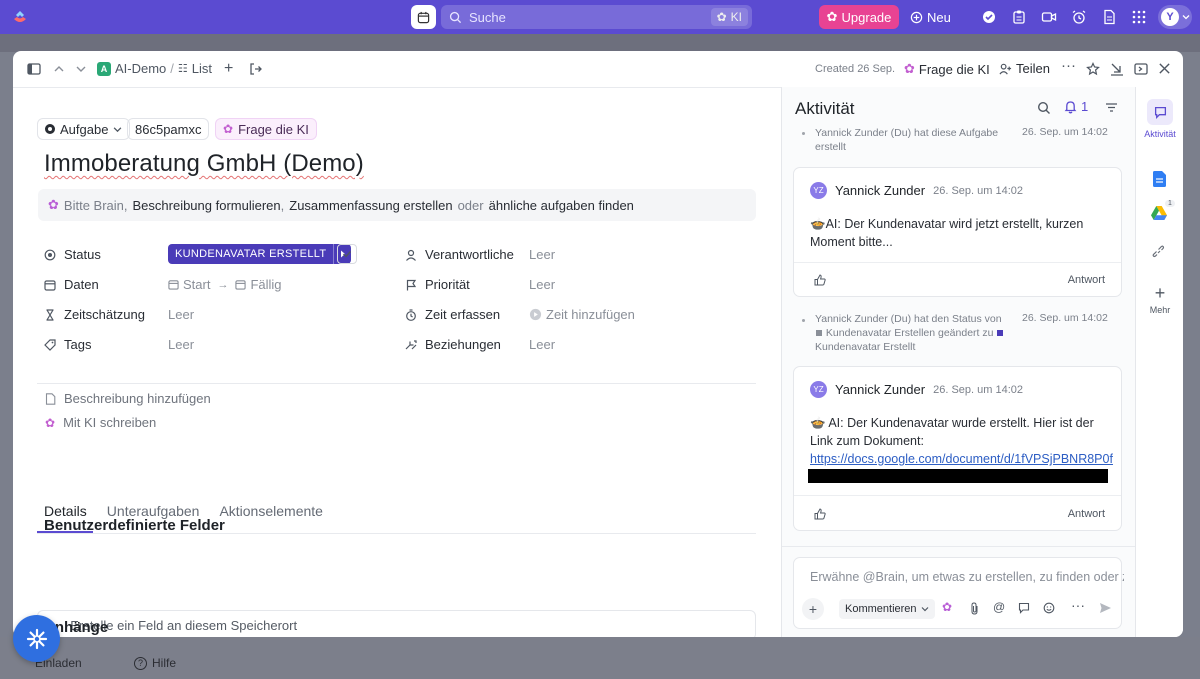  What do you see at coordinates (1159, 179) in the screenshot?
I see `google-docs-icon` at bounding box center [1159, 179].